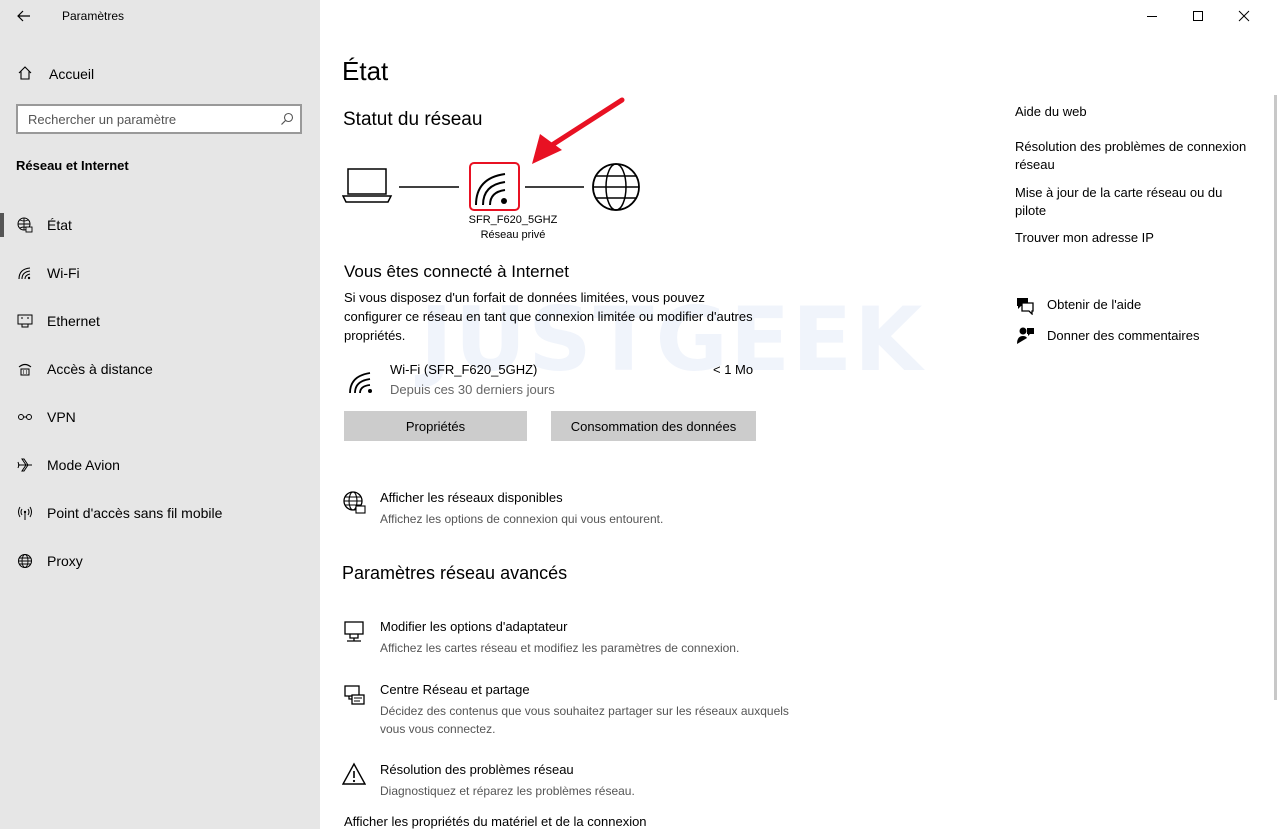  What do you see at coordinates (93, 16) in the screenshot?
I see `app-title: Paramètres` at bounding box center [93, 16].